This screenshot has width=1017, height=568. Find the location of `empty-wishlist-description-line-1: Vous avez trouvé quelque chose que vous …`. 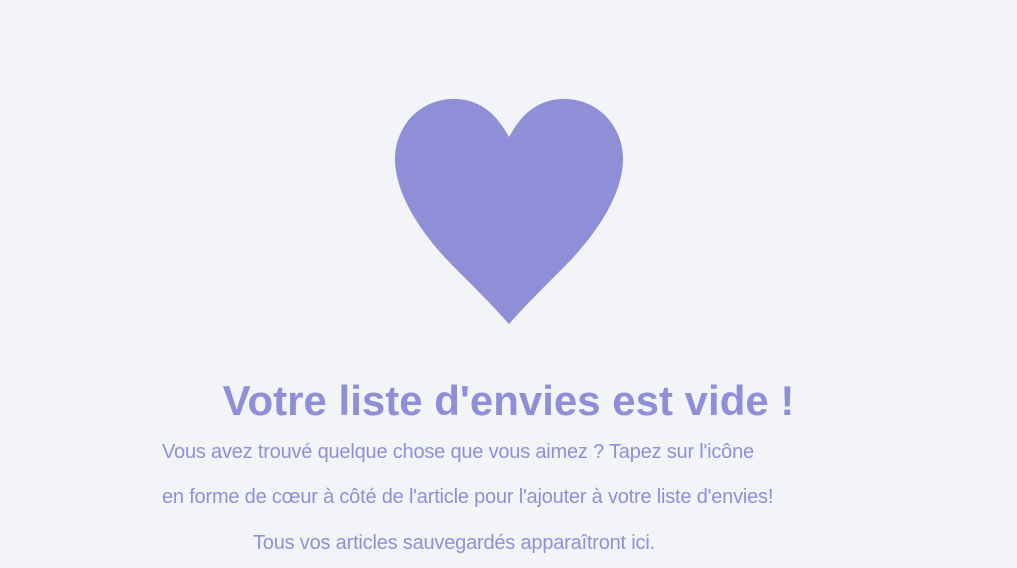

empty-wishlist-description-line-1: Vous avez trouvé quelque chose que vous … is located at coordinates (458, 452).